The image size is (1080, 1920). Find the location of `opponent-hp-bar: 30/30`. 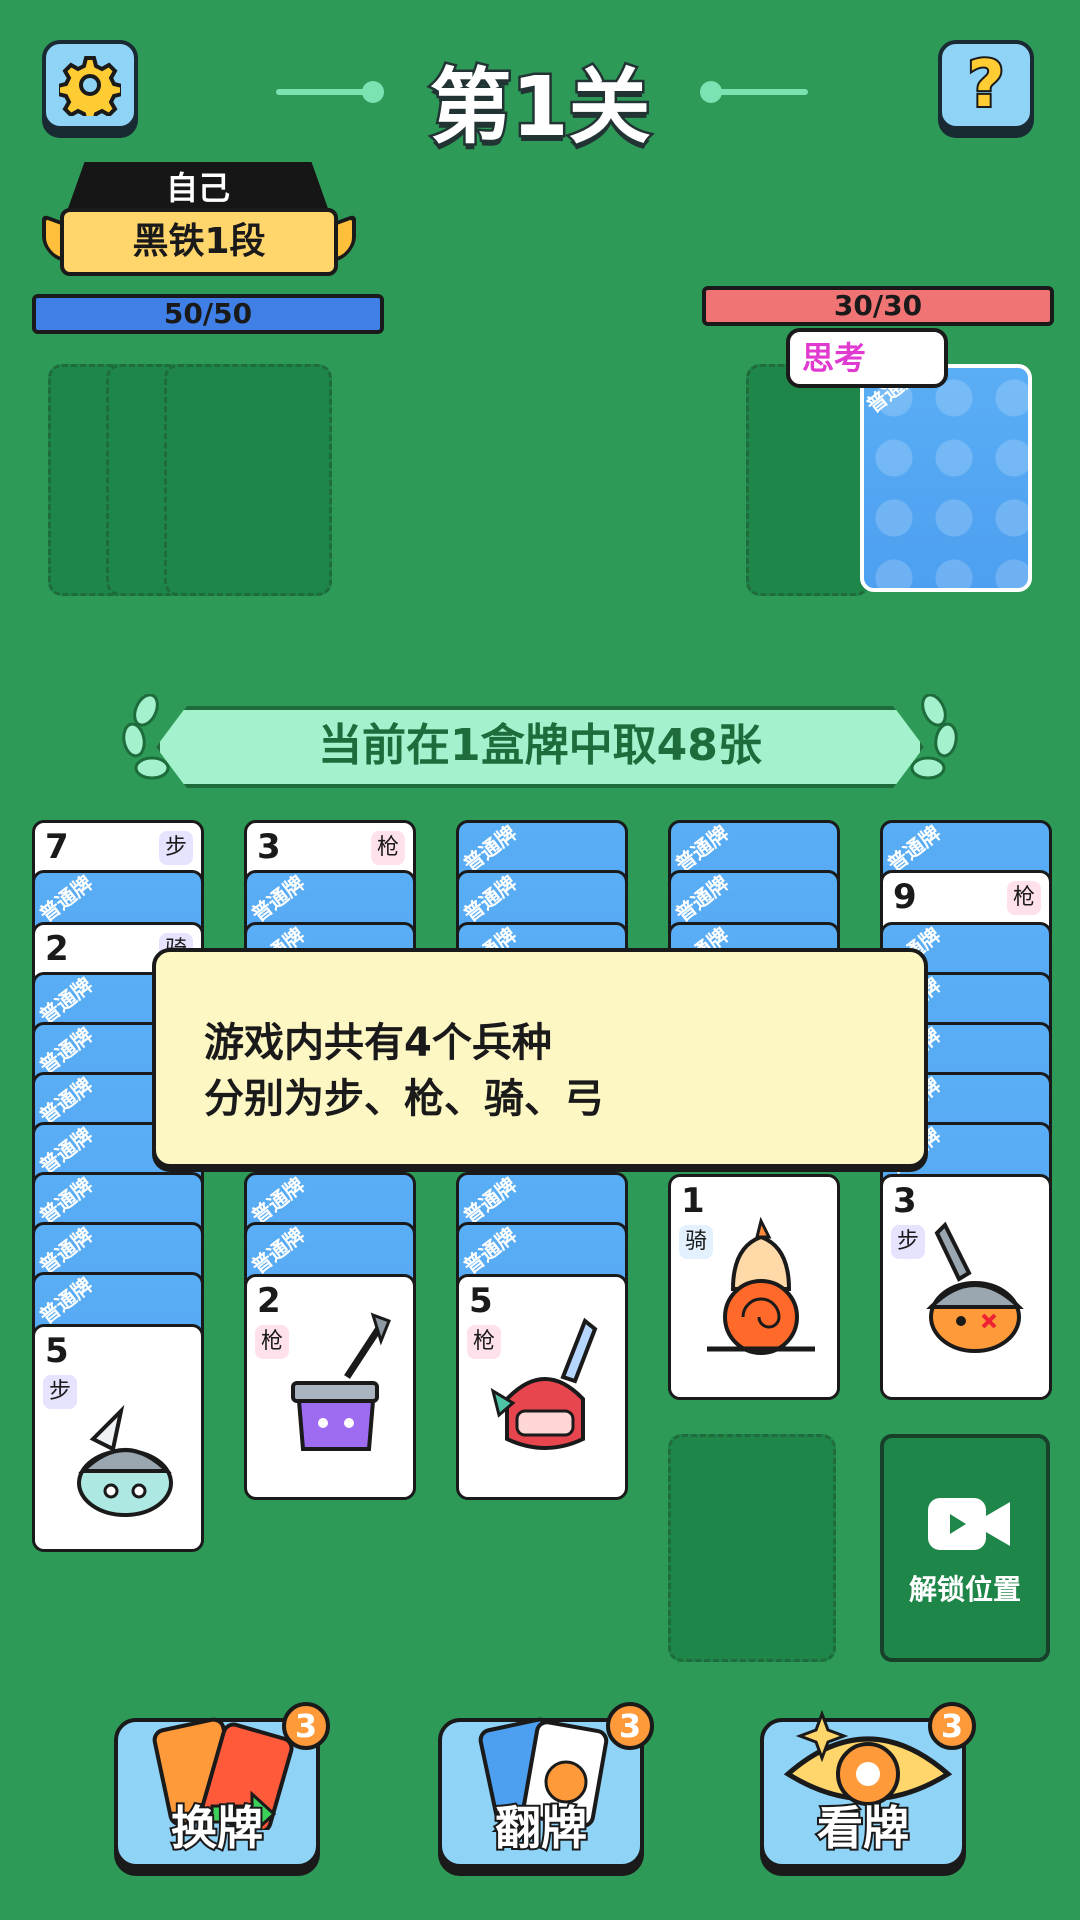

opponent-hp-bar: 30/30 is located at coordinates (878, 306).